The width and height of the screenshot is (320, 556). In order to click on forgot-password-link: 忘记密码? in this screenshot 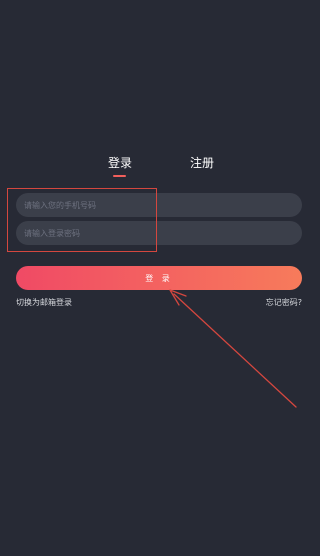, I will do `click(284, 303)`.